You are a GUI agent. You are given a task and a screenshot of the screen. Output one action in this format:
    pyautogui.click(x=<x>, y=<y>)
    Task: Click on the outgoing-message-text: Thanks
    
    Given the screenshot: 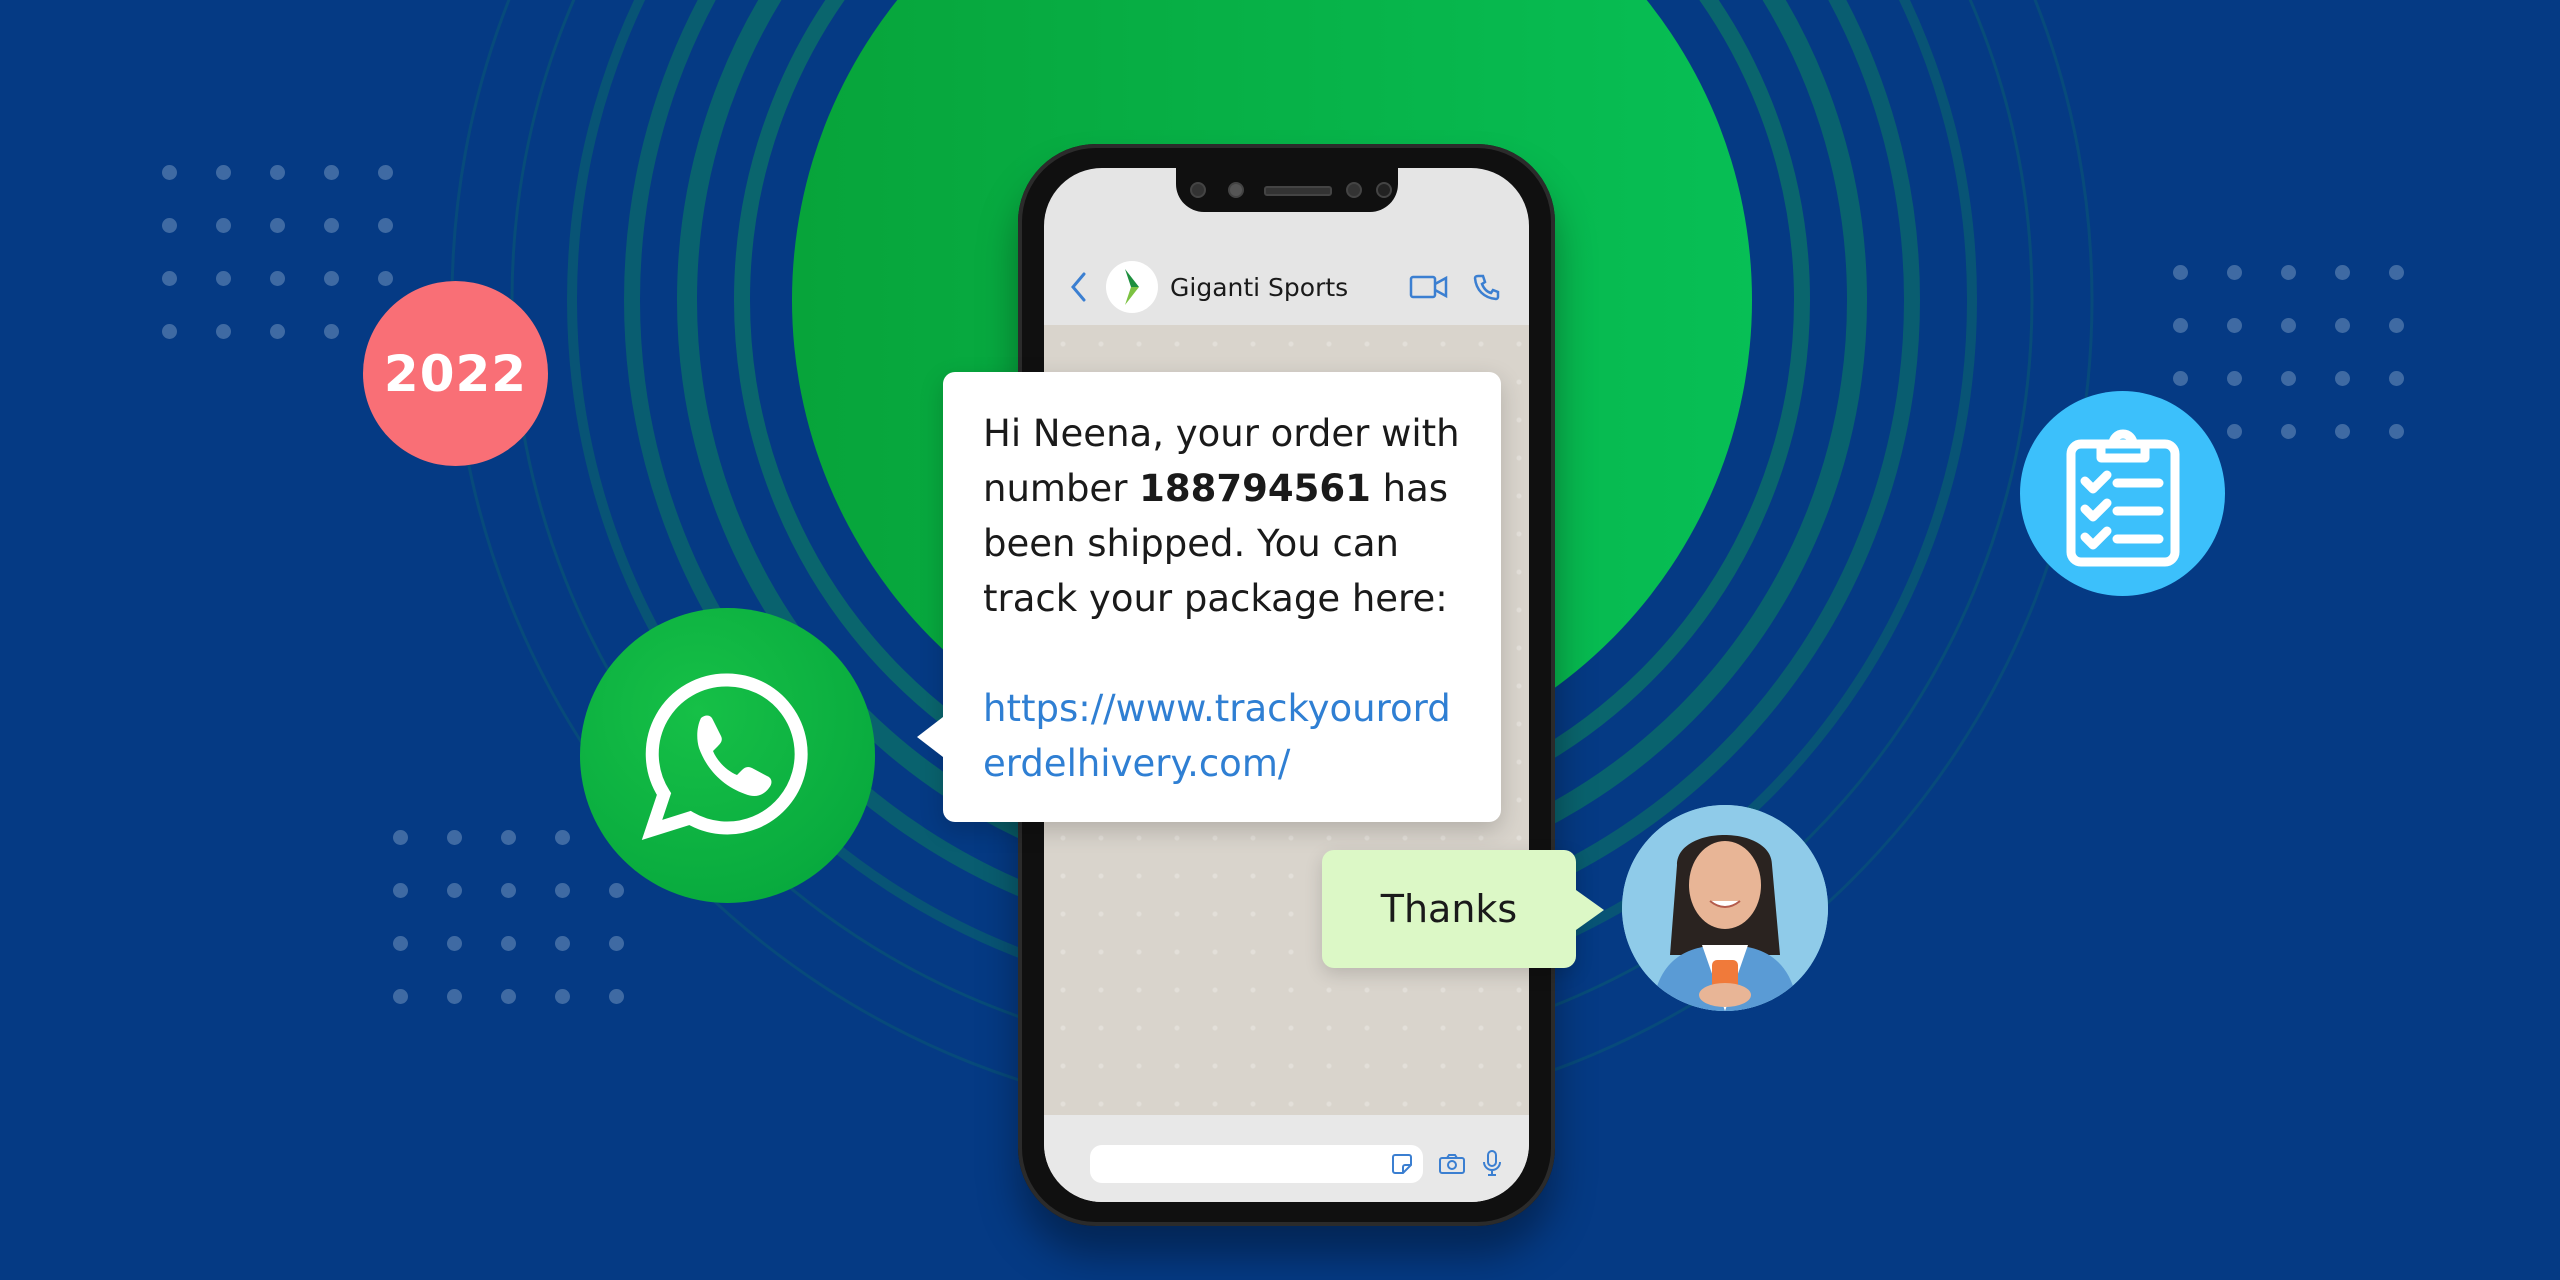 What is the action you would take?
    pyautogui.click(x=1449, y=909)
    